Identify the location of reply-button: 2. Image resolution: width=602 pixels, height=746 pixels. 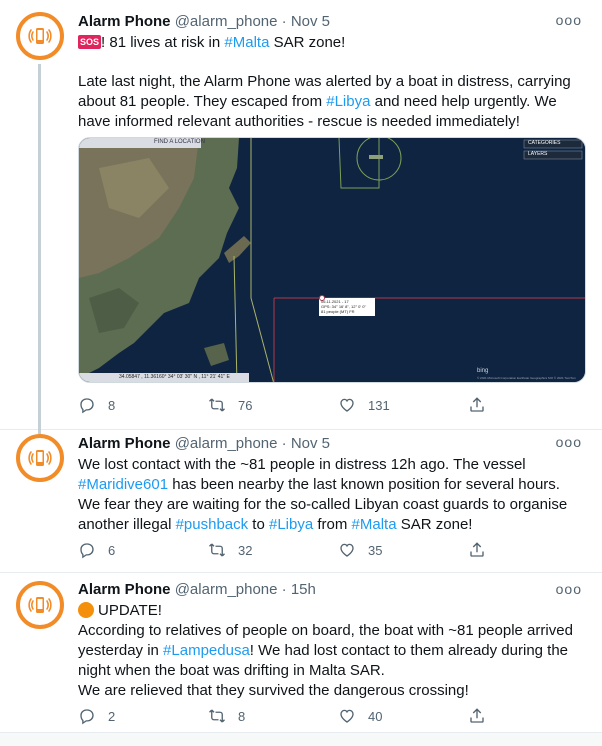
(143, 716).